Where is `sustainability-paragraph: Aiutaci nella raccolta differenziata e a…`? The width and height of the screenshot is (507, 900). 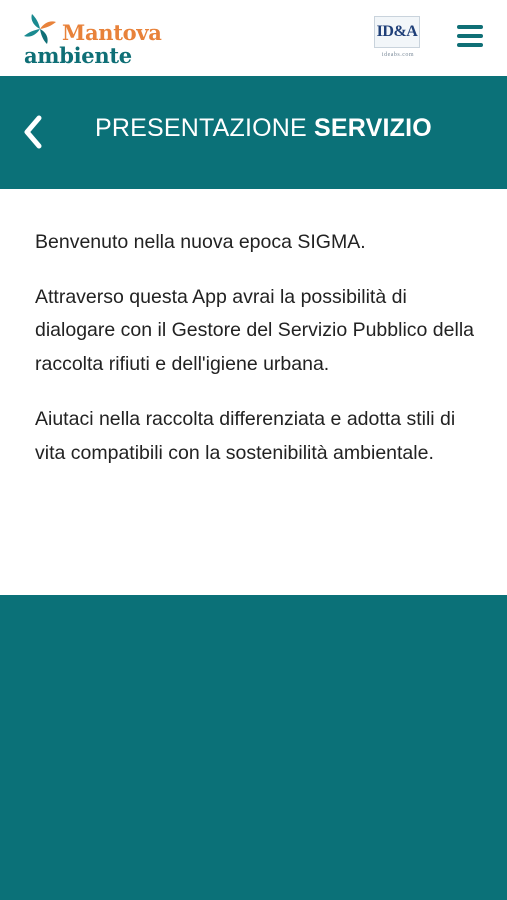 sustainability-paragraph: Aiutaci nella raccolta differenziata e a… is located at coordinates (245, 436).